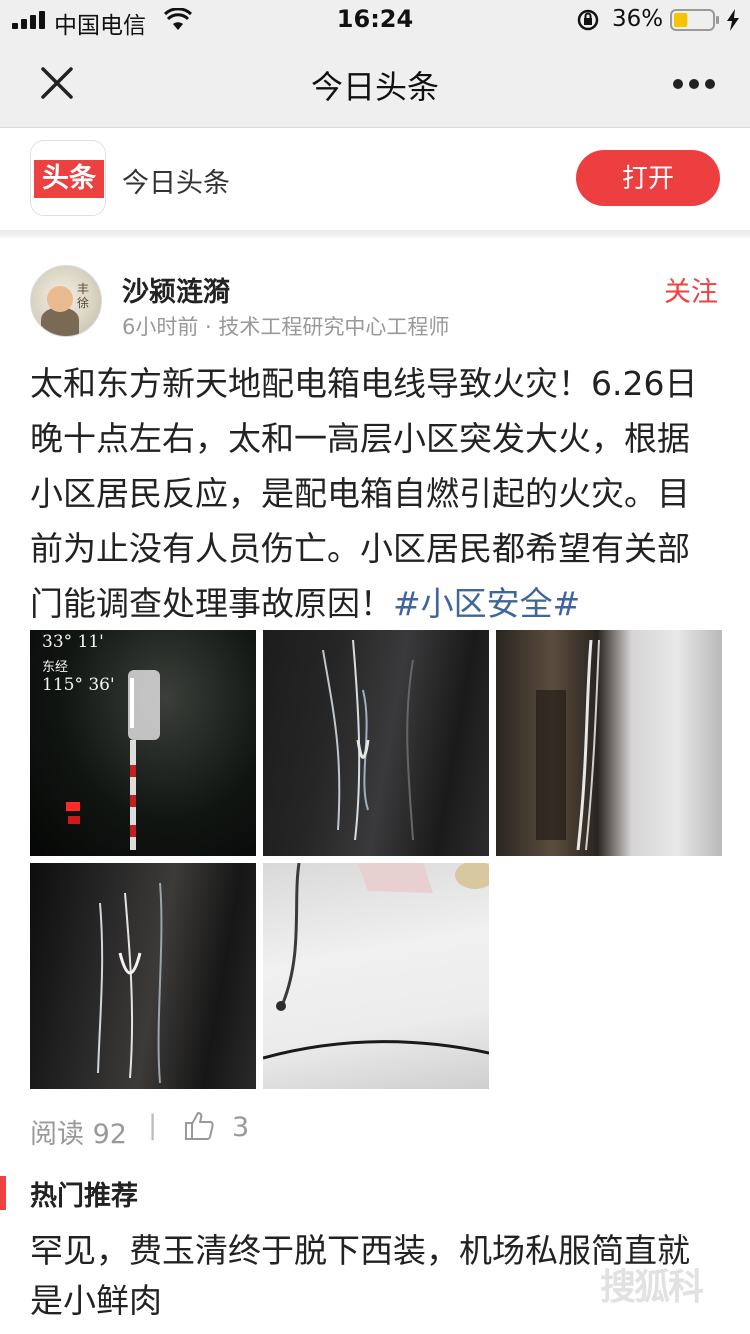 The height and width of the screenshot is (1334, 750). Describe the element at coordinates (638, 19) in the screenshot. I see `battery-percent: 36%` at that location.